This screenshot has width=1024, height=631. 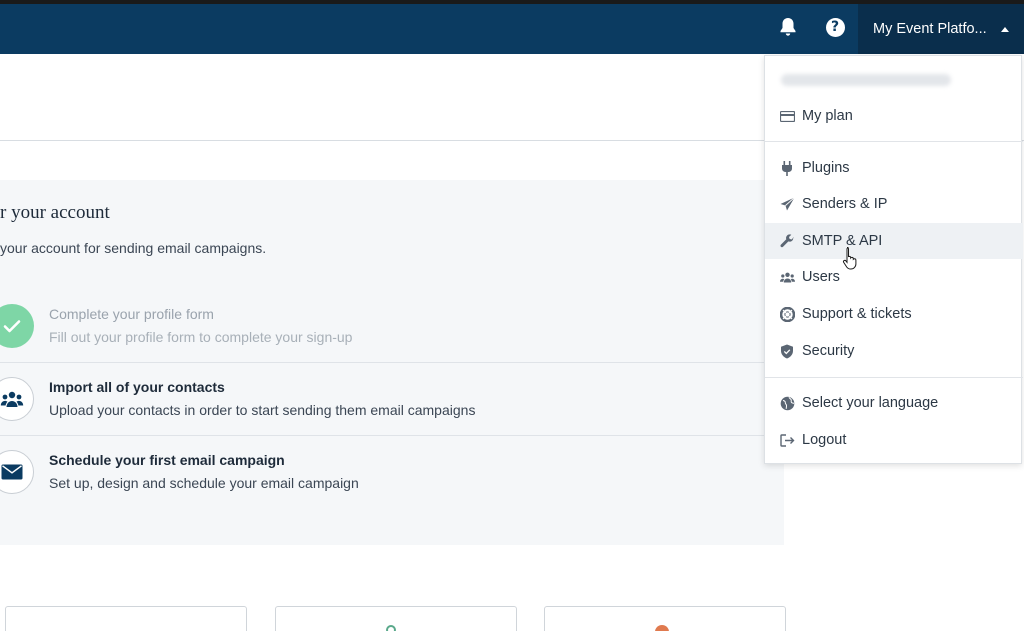 What do you see at coordinates (824, 440) in the screenshot?
I see `menu-item-label: Logout` at bounding box center [824, 440].